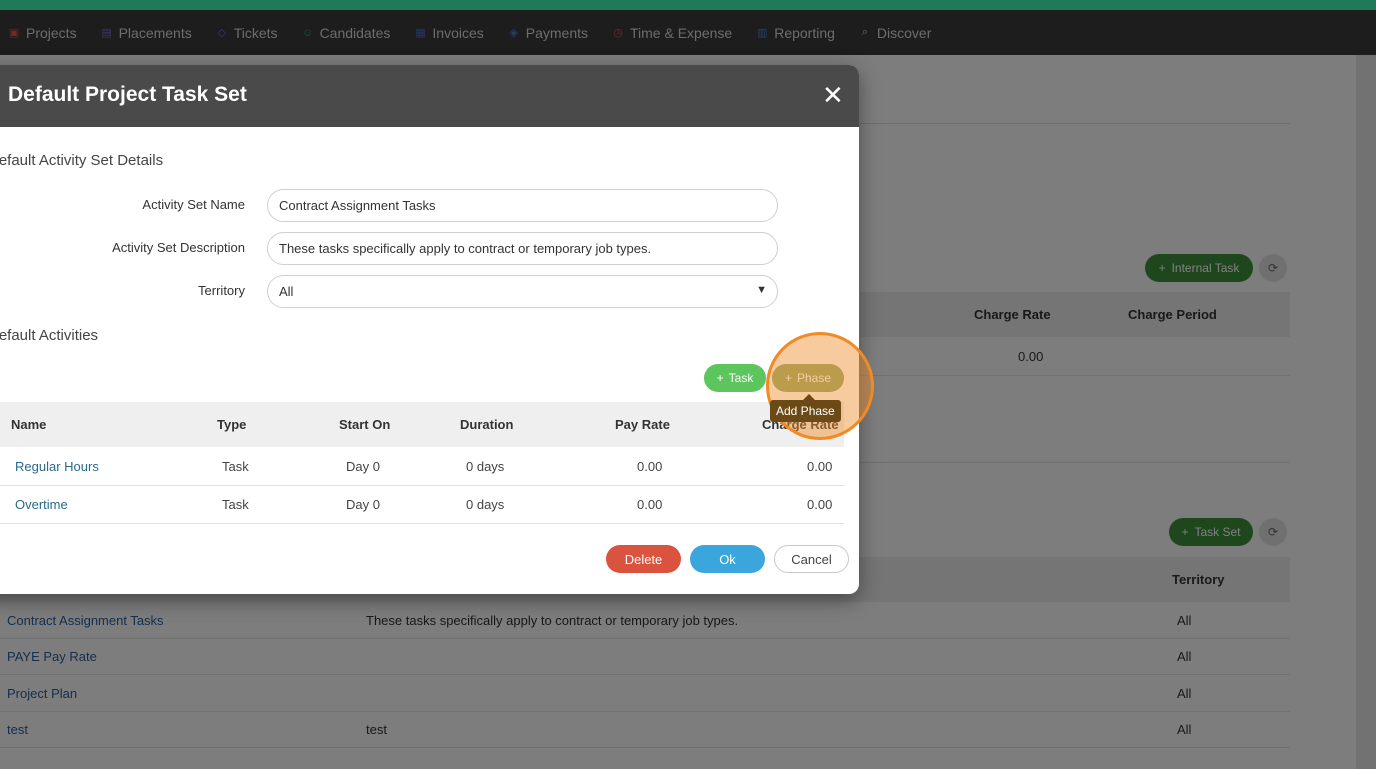  Describe the element at coordinates (286, 291) in the screenshot. I see `territory-selected-value: All` at that location.